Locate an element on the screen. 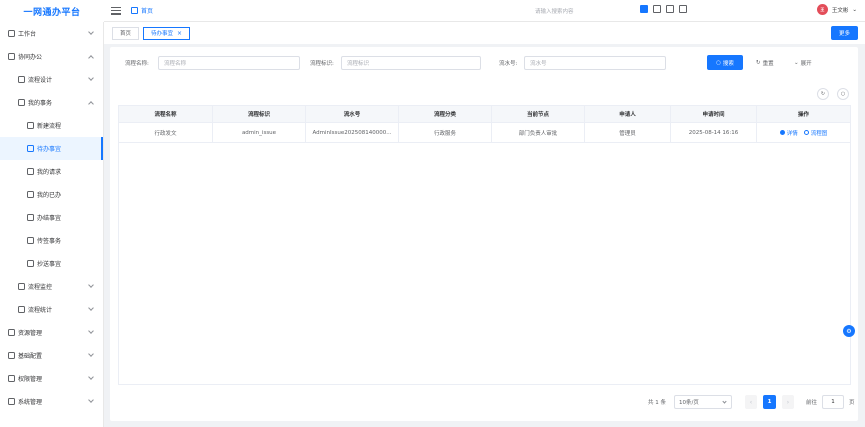 The image size is (865, 427). page-size-select: 10条/页 is located at coordinates (703, 402).